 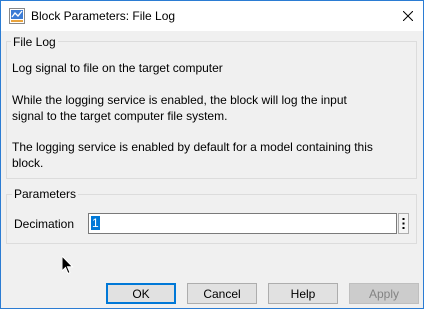 I want to click on parameters-group-label: Parameters, so click(x=45, y=194).